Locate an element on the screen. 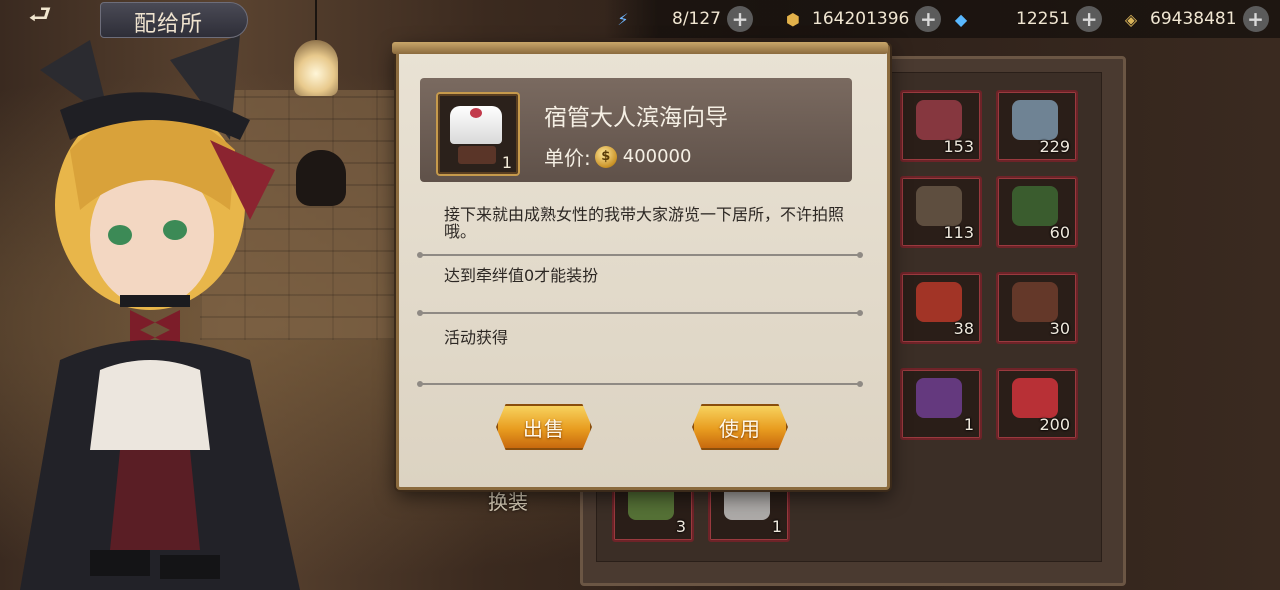 The width and height of the screenshot is (1280, 590). resource-energy: ⚡ 8/127 + is located at coordinates (682, 19).